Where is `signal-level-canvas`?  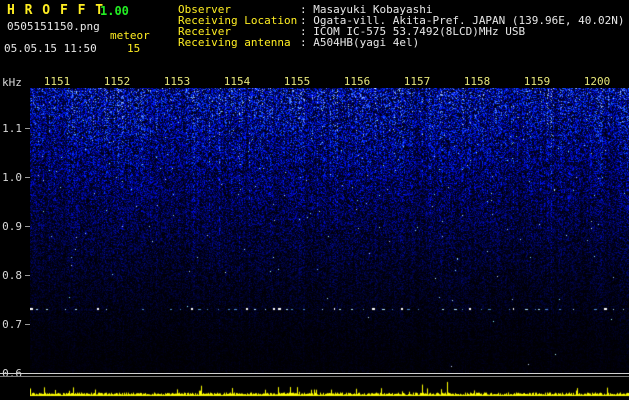 signal-level-canvas is located at coordinates (329, 389).